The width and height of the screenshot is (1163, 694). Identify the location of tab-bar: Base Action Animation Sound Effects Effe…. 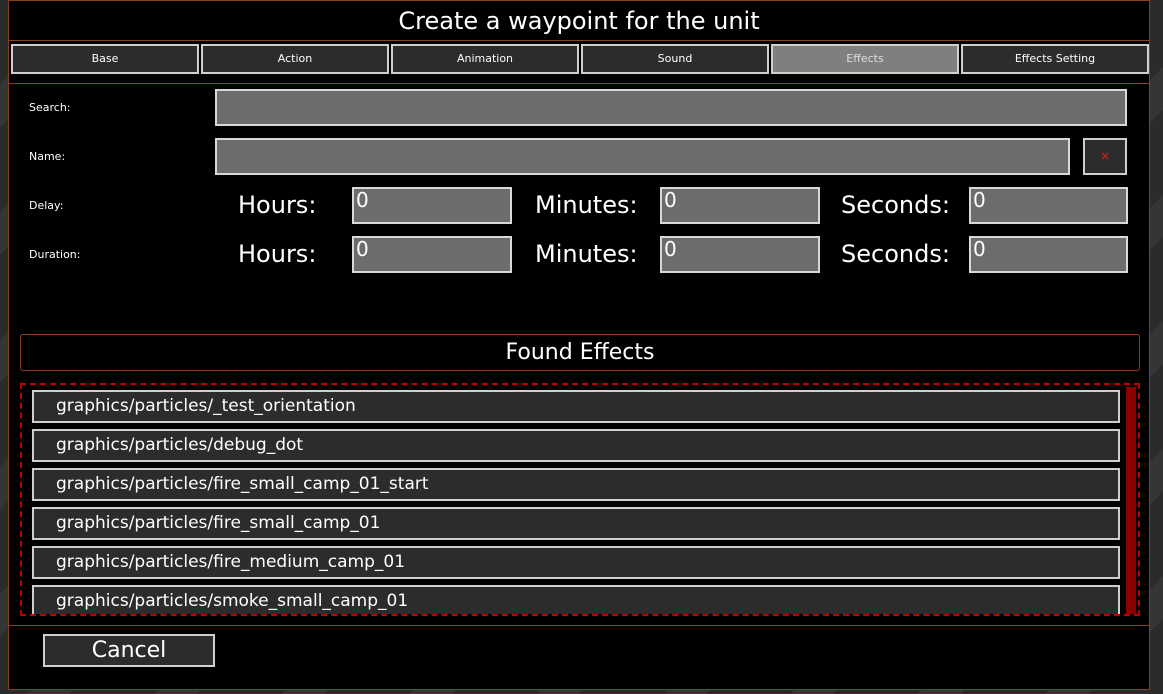
(580, 59).